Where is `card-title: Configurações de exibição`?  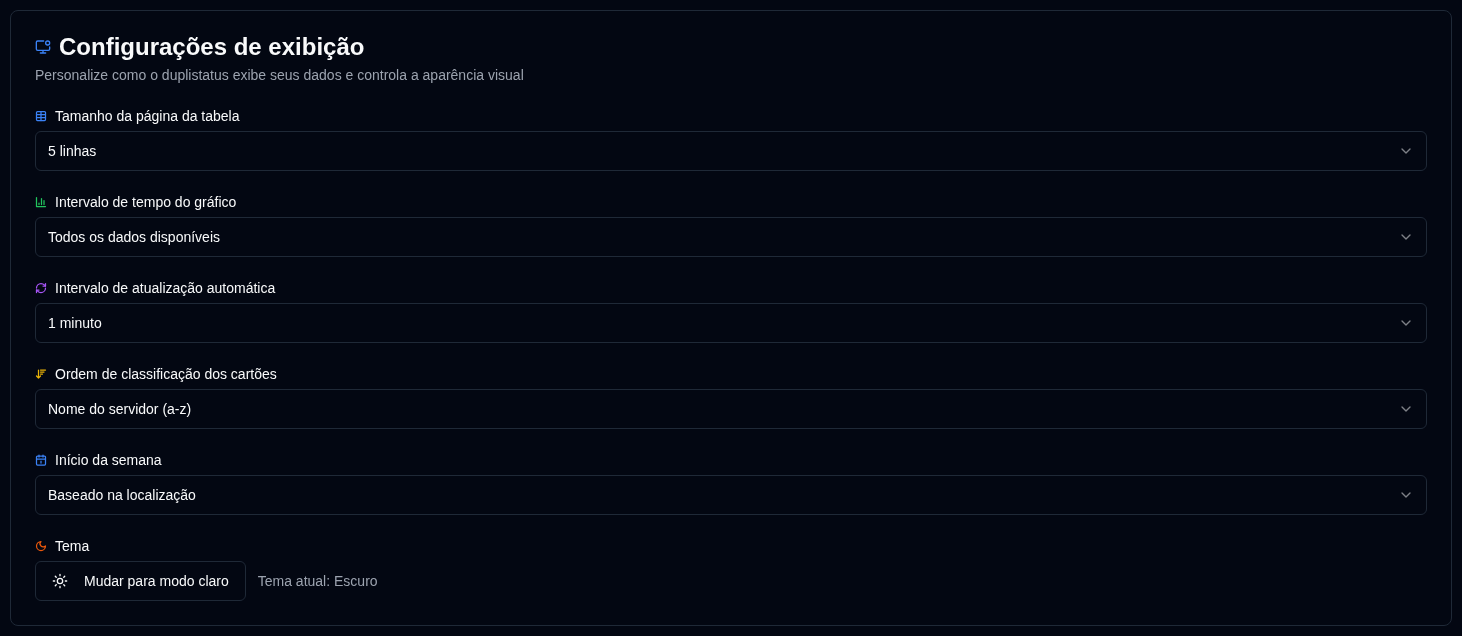
card-title: Configurações de exibição is located at coordinates (212, 47).